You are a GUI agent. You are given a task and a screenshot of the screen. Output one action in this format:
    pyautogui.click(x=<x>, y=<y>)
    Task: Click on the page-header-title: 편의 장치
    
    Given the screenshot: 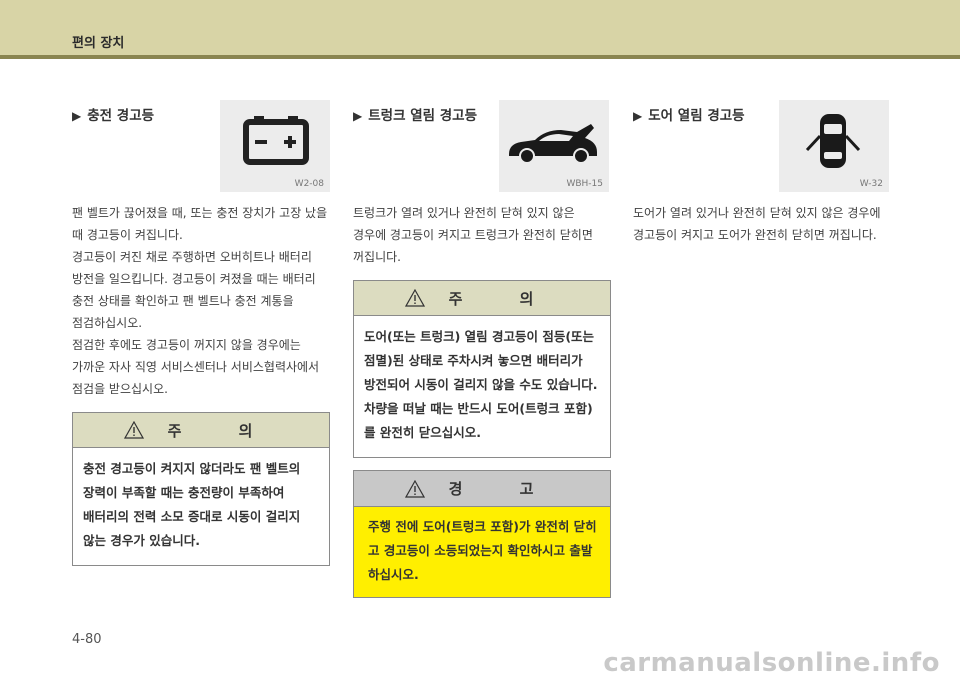 What is the action you would take?
    pyautogui.click(x=98, y=43)
    